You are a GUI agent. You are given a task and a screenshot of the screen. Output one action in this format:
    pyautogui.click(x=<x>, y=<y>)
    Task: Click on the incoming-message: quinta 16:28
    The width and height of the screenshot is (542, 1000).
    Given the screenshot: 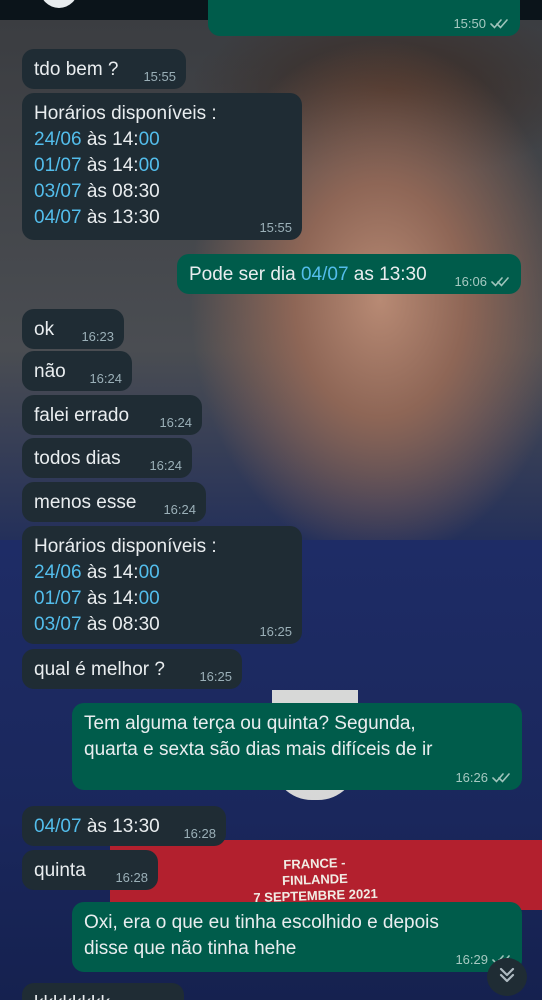 What is the action you would take?
    pyautogui.click(x=90, y=870)
    